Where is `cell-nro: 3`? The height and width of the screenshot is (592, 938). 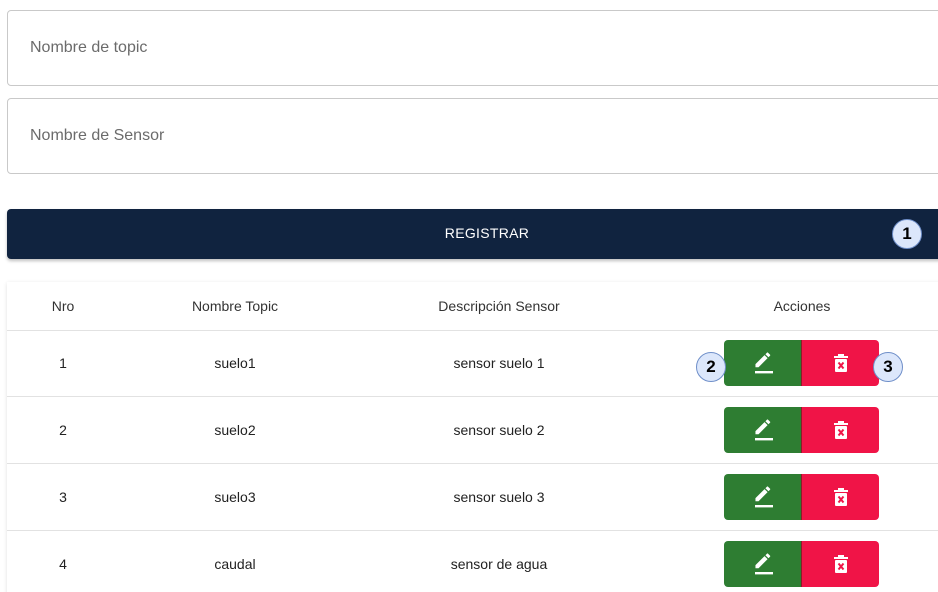
cell-nro: 3 is located at coordinates (63, 497).